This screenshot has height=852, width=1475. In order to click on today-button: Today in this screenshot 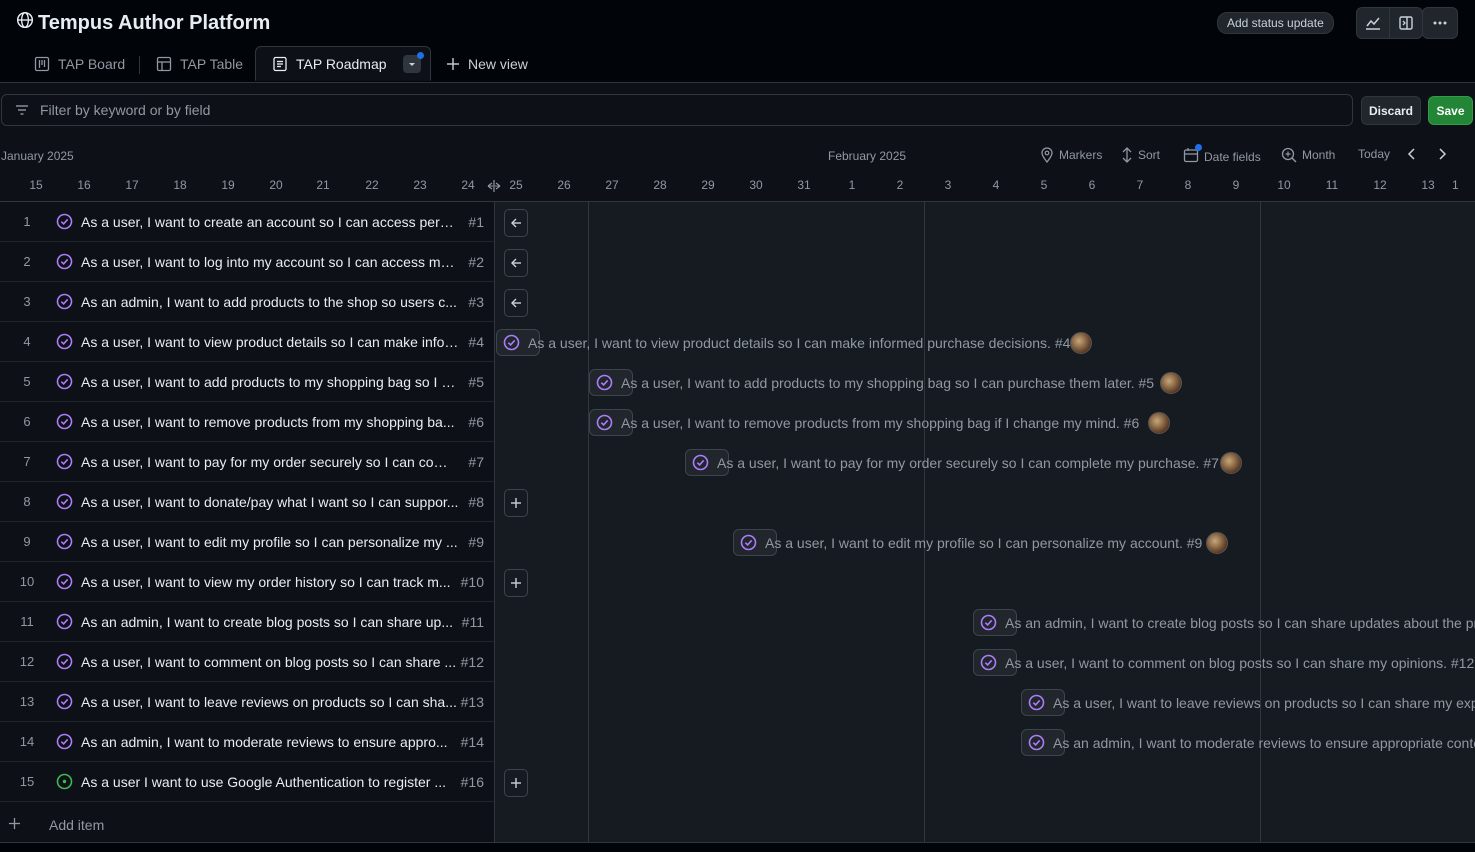, I will do `click(1374, 154)`.